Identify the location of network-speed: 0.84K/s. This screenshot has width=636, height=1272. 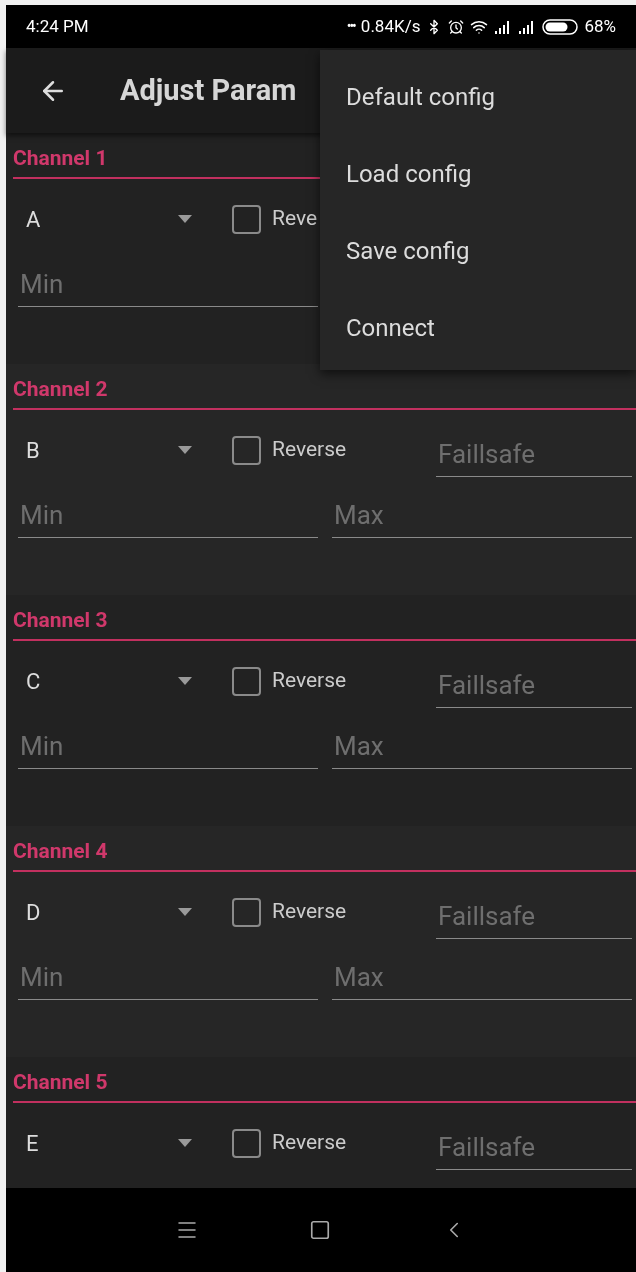
(390, 26).